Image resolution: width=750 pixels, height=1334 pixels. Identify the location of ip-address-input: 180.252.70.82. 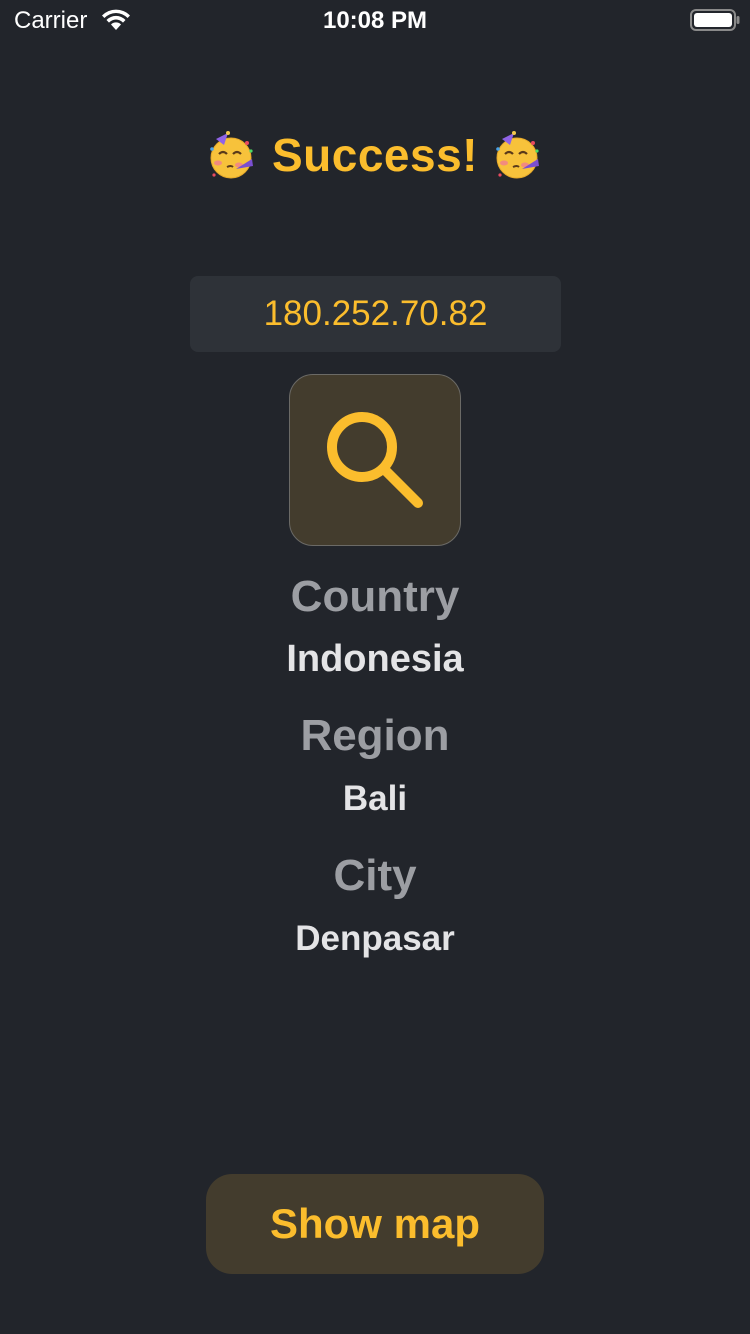
(375, 314).